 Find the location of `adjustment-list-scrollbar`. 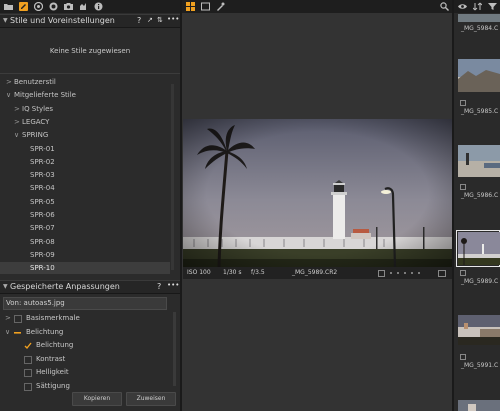

adjustment-list-scrollbar is located at coordinates (174, 349).